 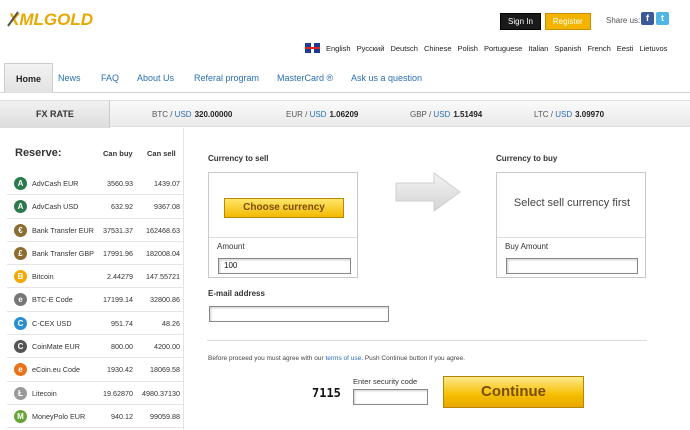 What do you see at coordinates (163, 253) in the screenshot?
I see `reserve-can-sell: 182008.04` at bounding box center [163, 253].